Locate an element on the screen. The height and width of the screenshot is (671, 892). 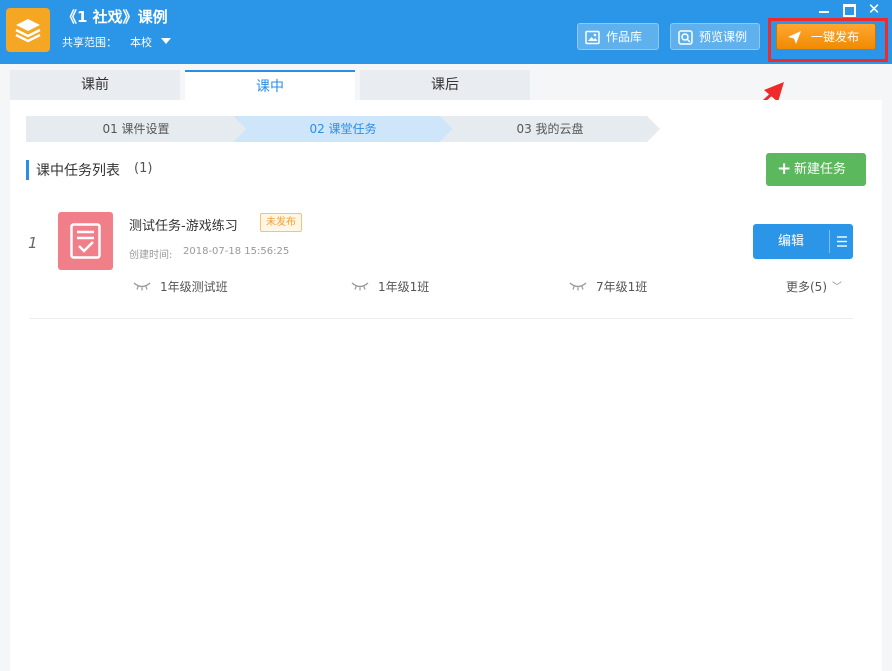
close-icon: ✕ is located at coordinates (874, 9).